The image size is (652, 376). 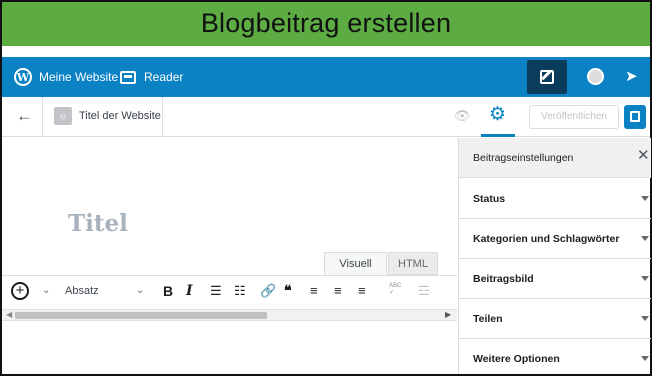 What do you see at coordinates (98, 223) in the screenshot?
I see `post-title-input: Titel` at bounding box center [98, 223].